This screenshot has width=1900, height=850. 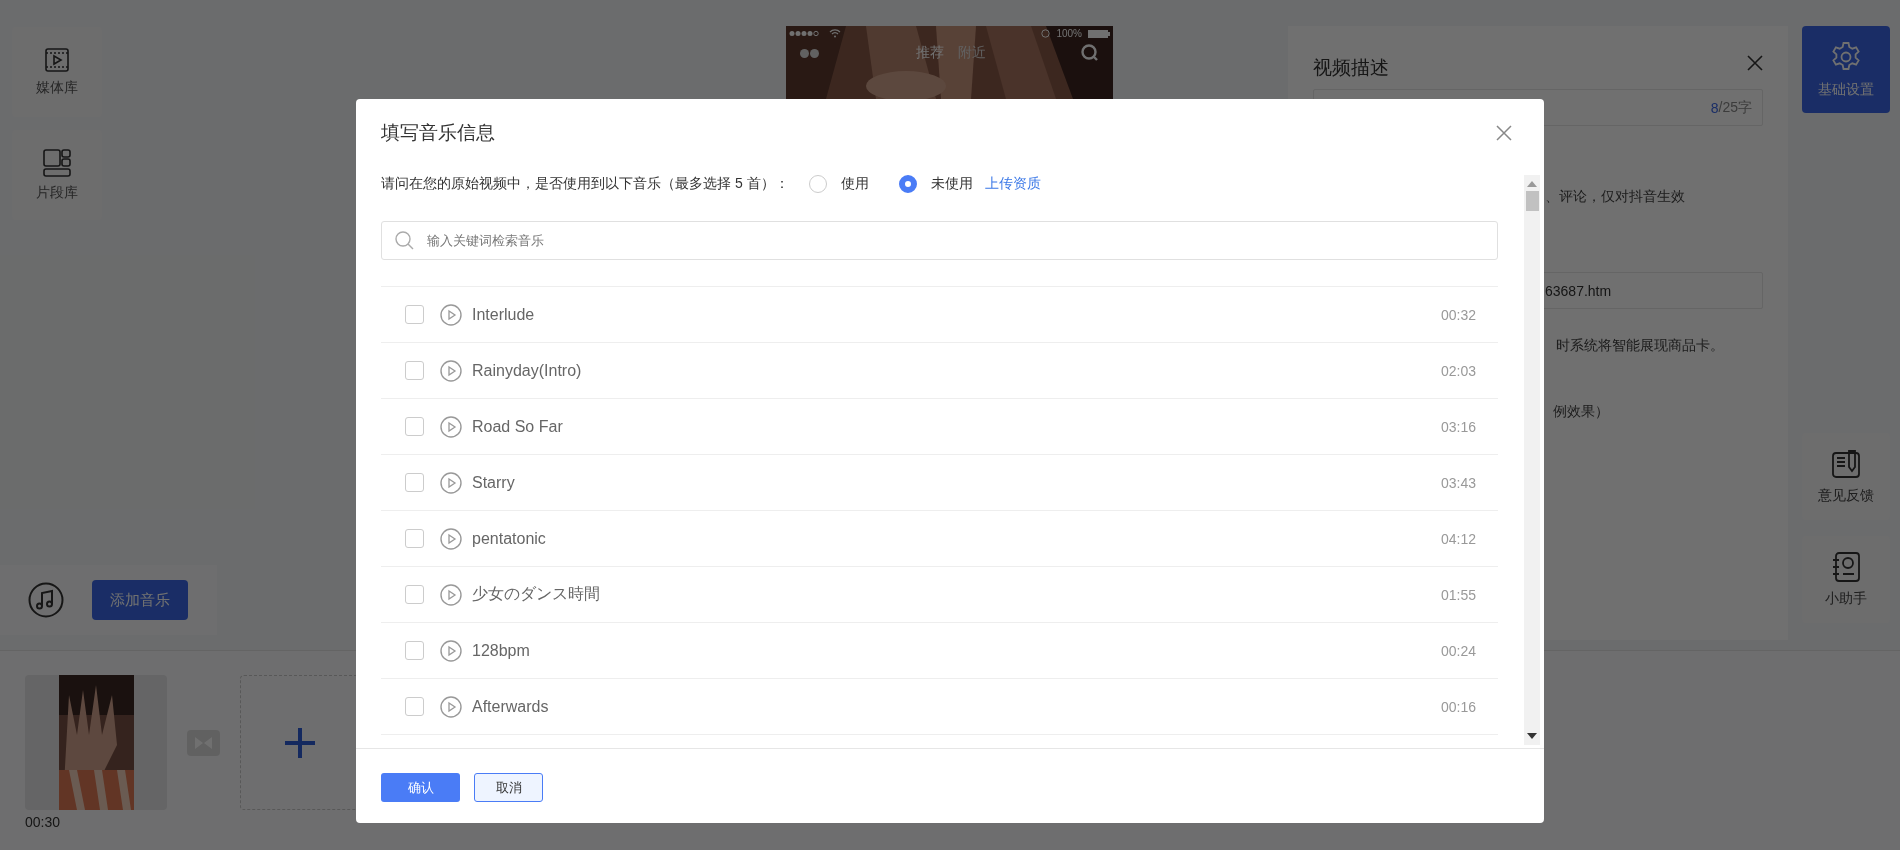 I want to click on panel-note: 、评论，仅对抖音生效, so click(x=1615, y=197).